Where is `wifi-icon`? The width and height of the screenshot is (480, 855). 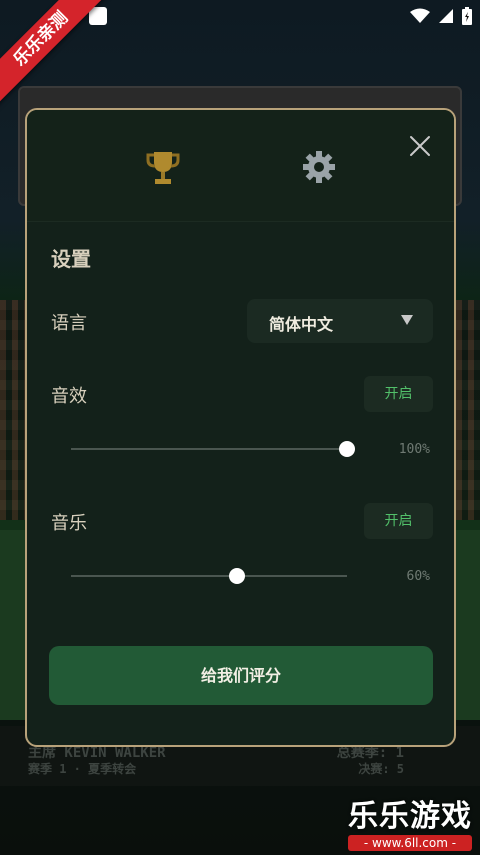 wifi-icon is located at coordinates (420, 15).